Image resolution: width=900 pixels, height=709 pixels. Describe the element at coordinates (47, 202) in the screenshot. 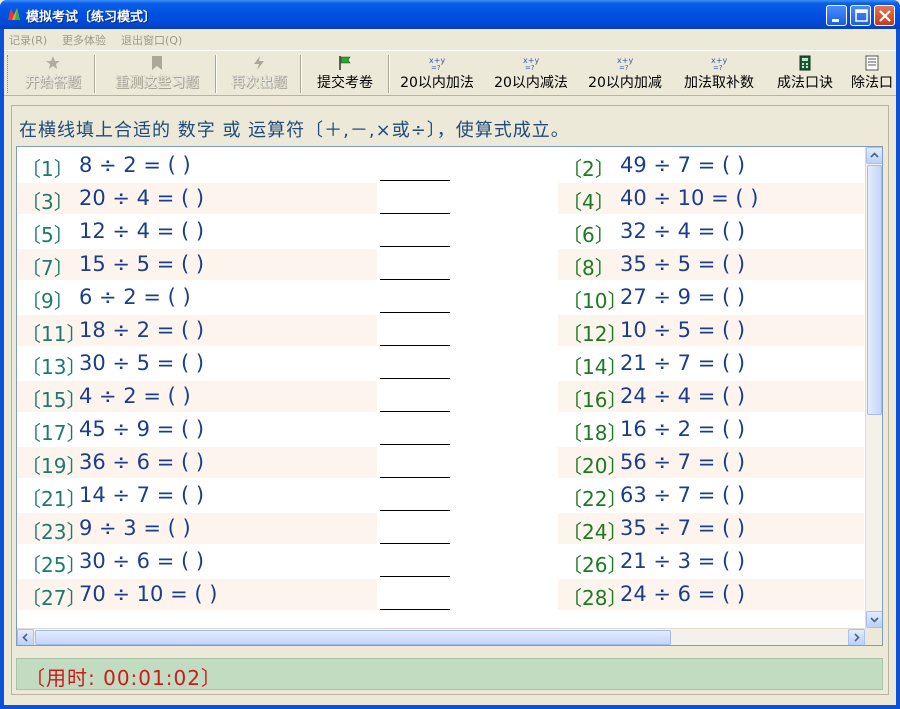

I see `question-number: 〔3〕` at that location.